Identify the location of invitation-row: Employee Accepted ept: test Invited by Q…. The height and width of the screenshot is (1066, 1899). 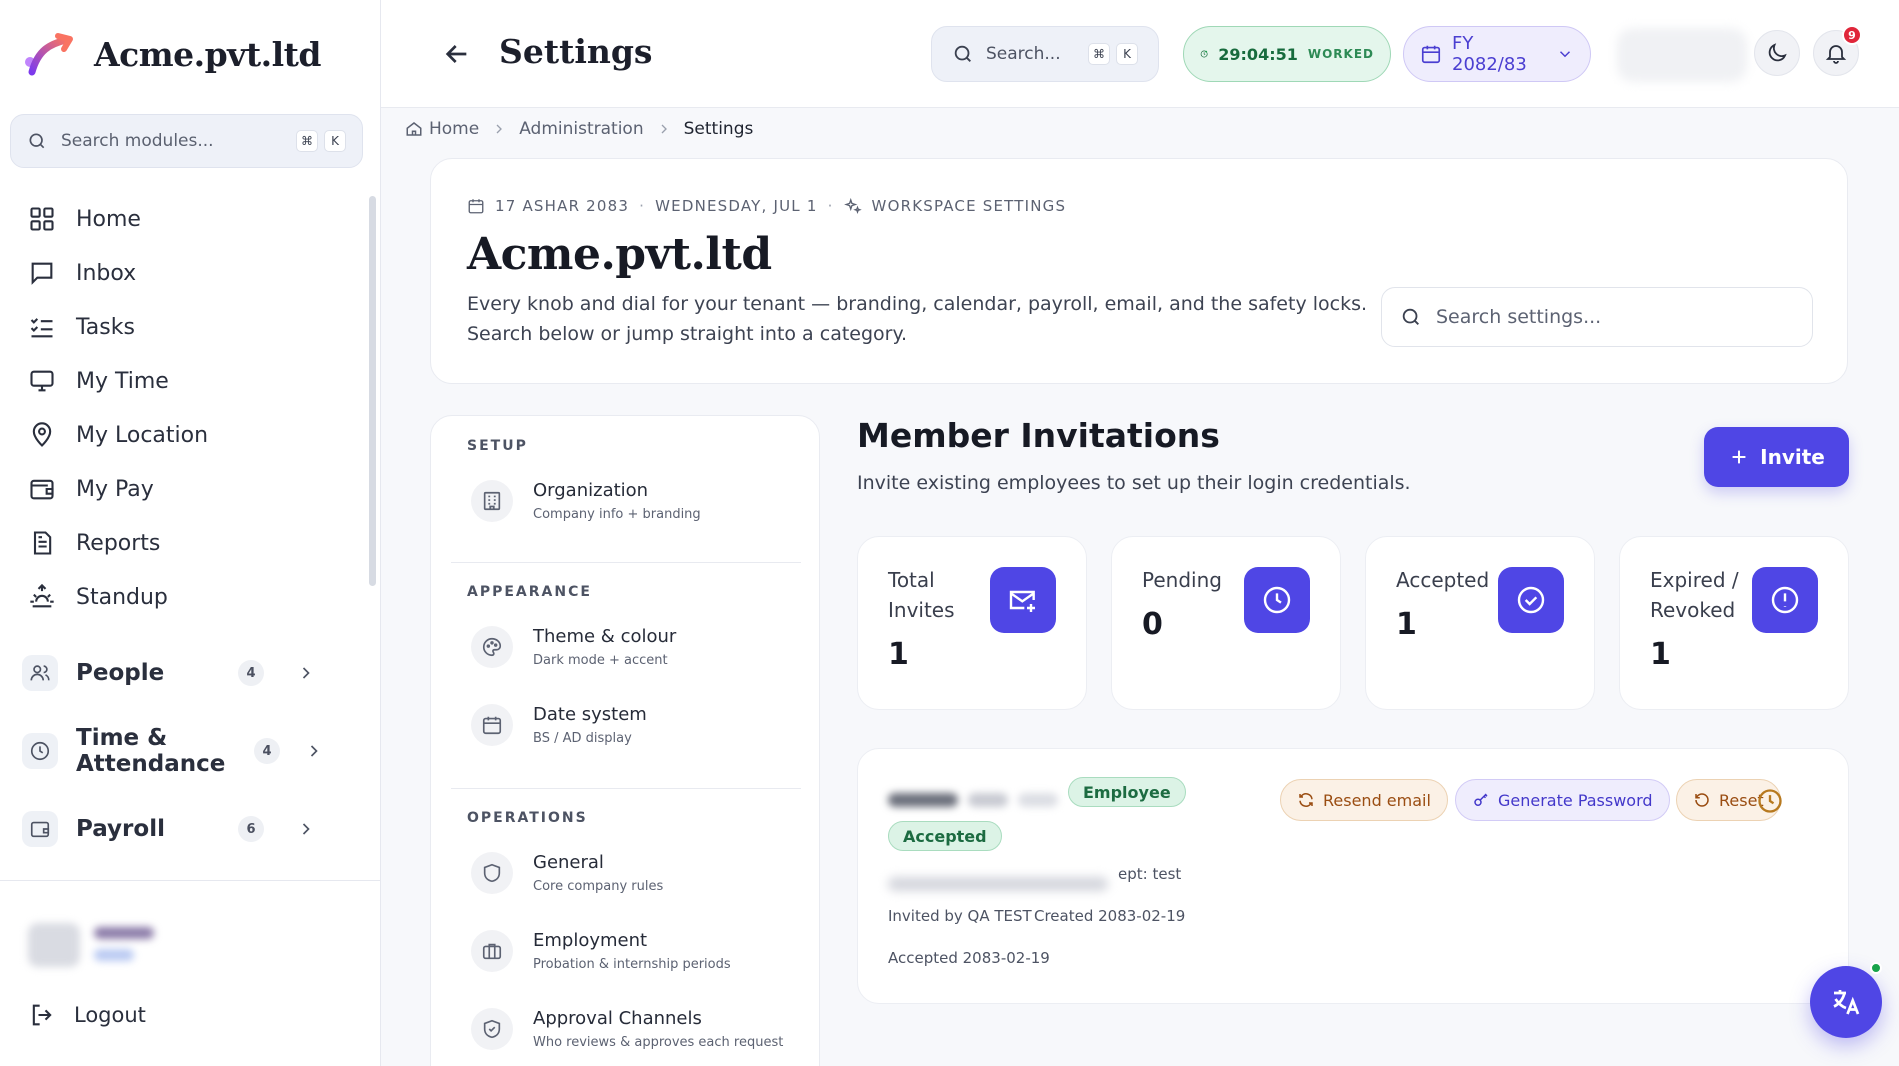
(1353, 876).